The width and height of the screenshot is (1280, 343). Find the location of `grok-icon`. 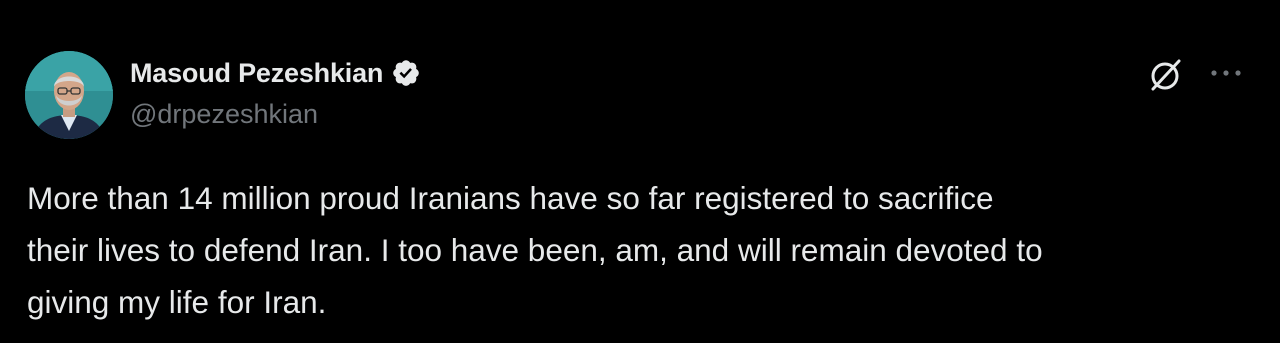

grok-icon is located at coordinates (1166, 75).